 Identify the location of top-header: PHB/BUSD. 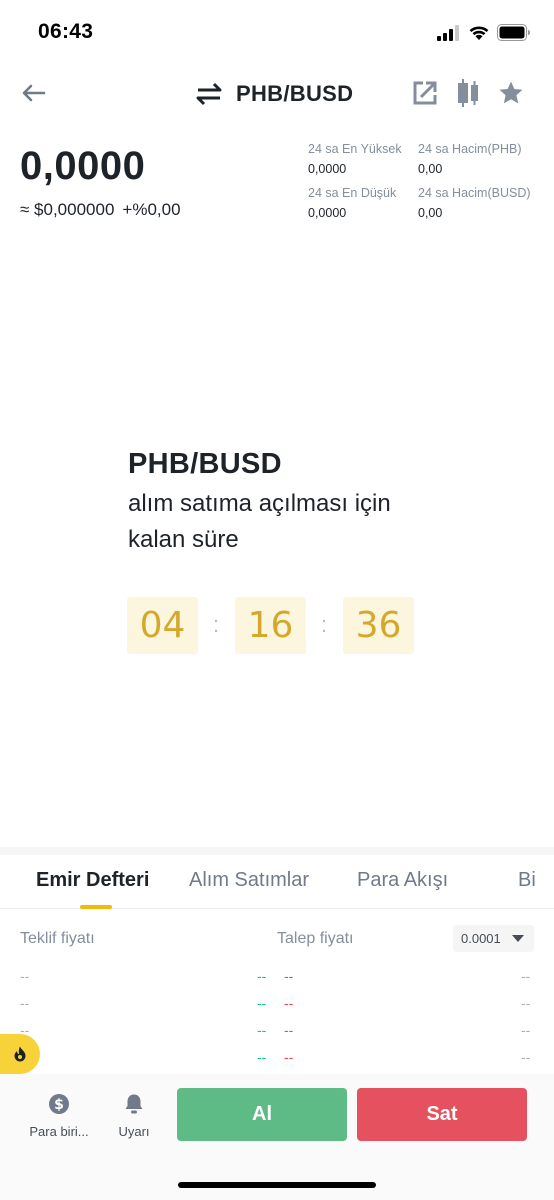
(277, 96).